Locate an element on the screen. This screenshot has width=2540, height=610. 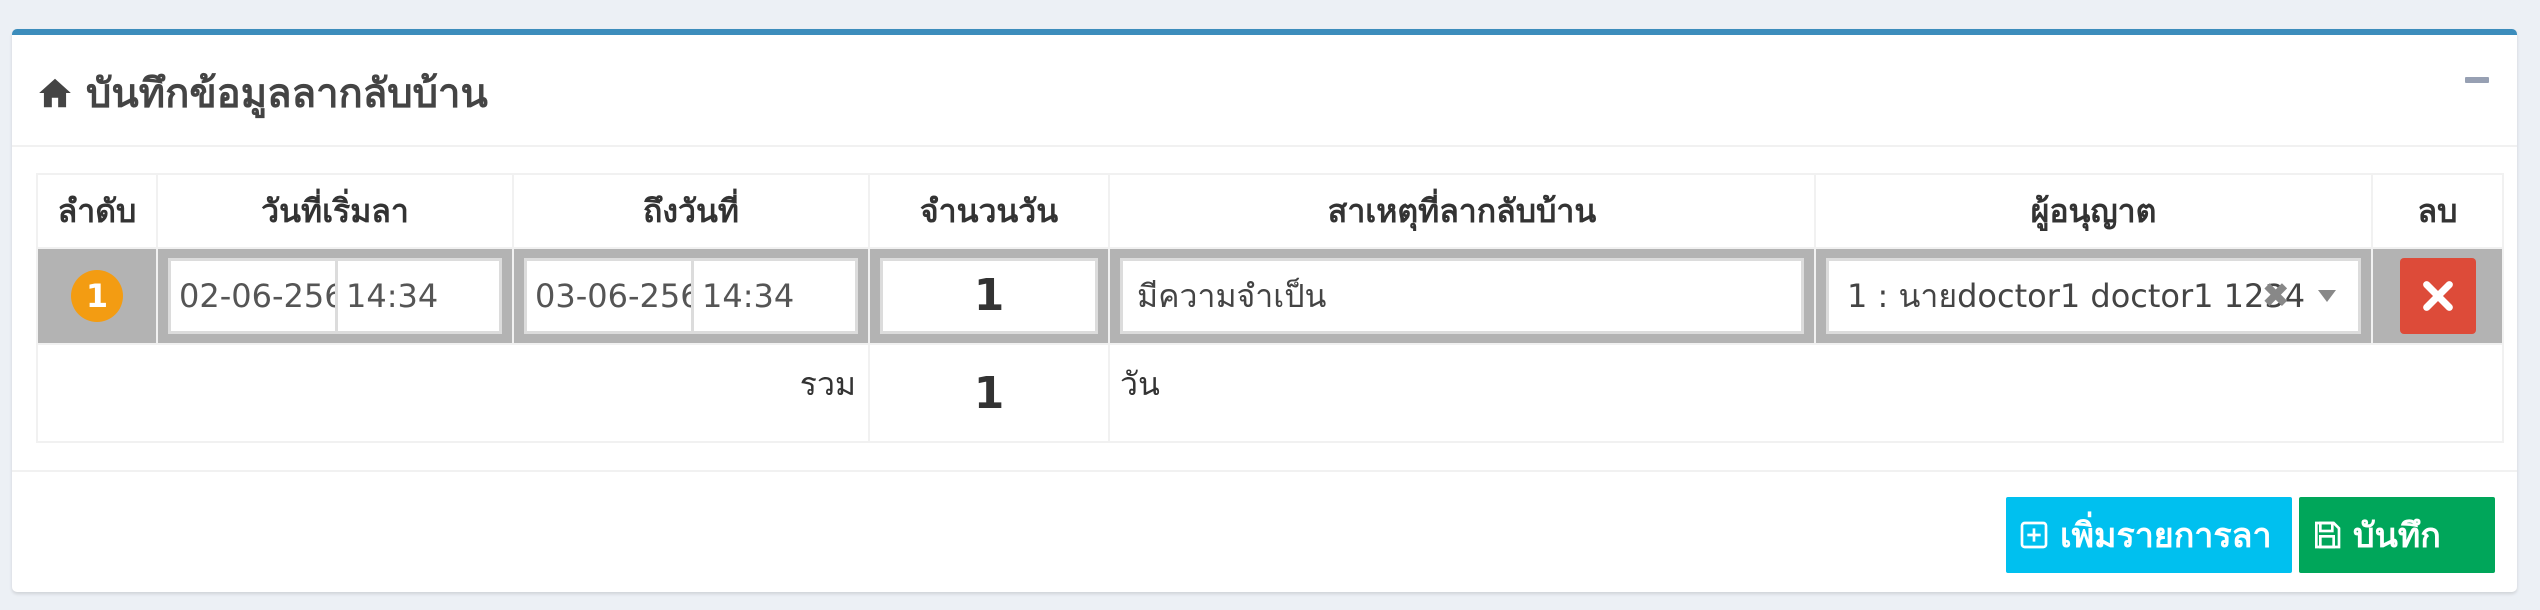
col-header-end-date: ถึงวันที่ is located at coordinates (691, 211).